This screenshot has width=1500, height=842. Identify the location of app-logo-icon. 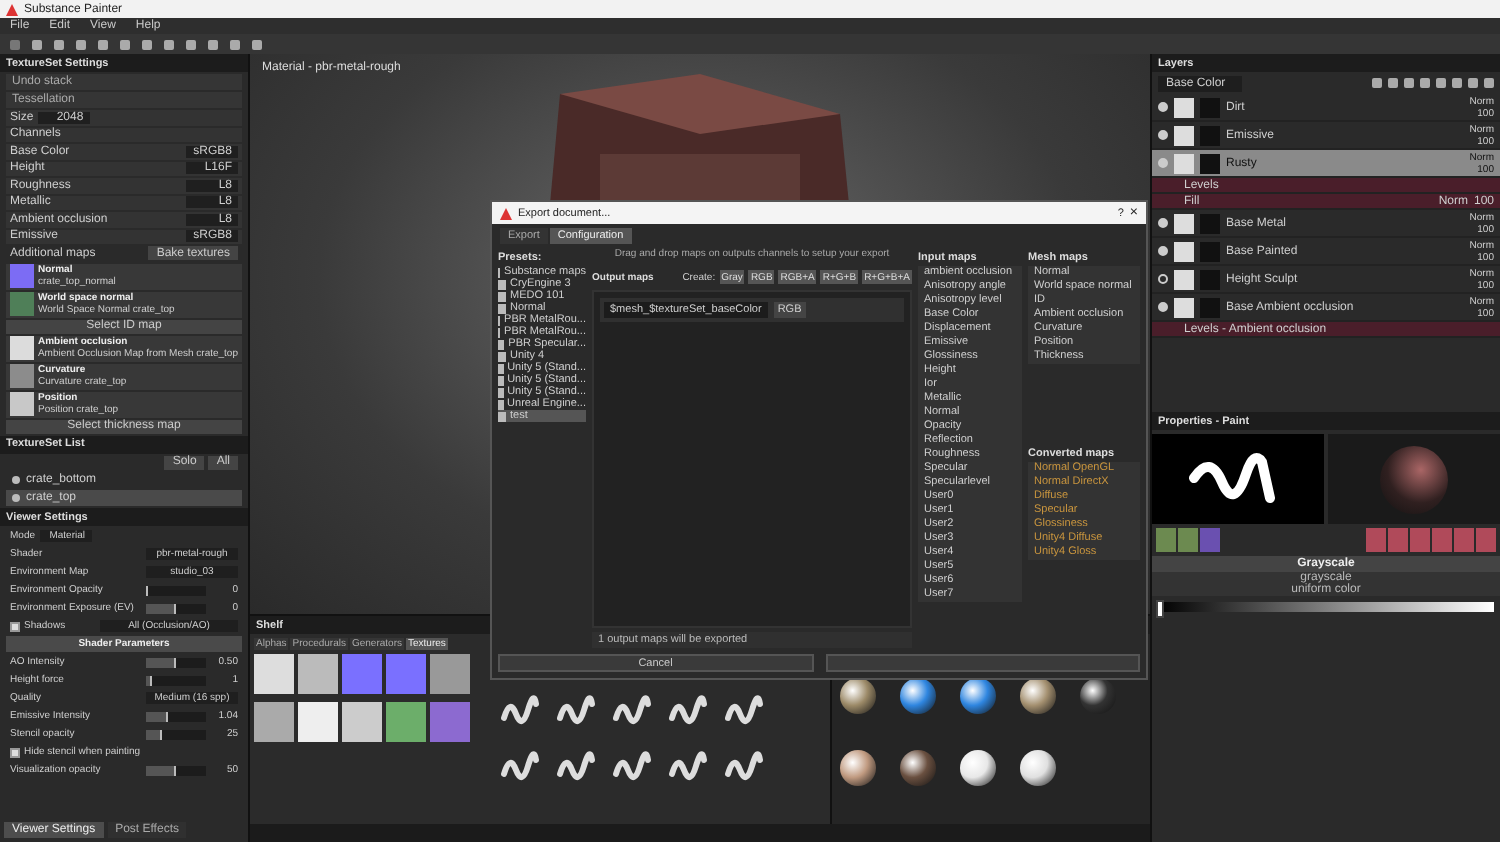
(506, 213).